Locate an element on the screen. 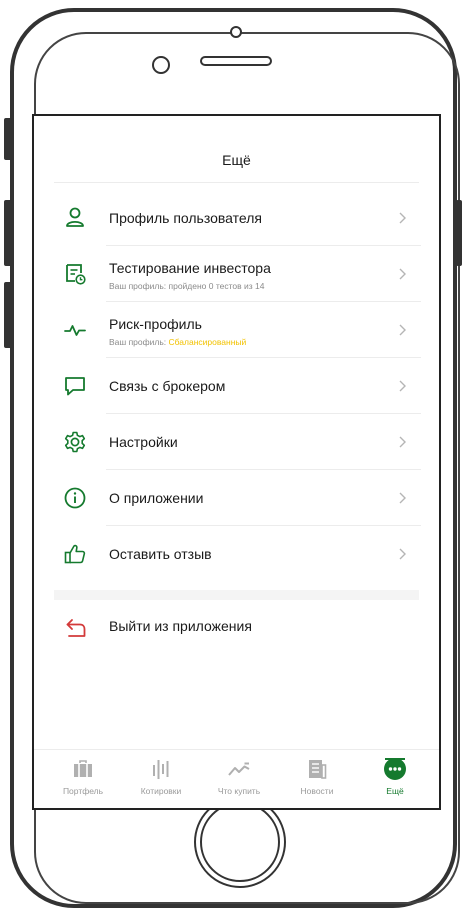 The height and width of the screenshot is (914, 467). newspaper-icon is located at coordinates (318, 769).